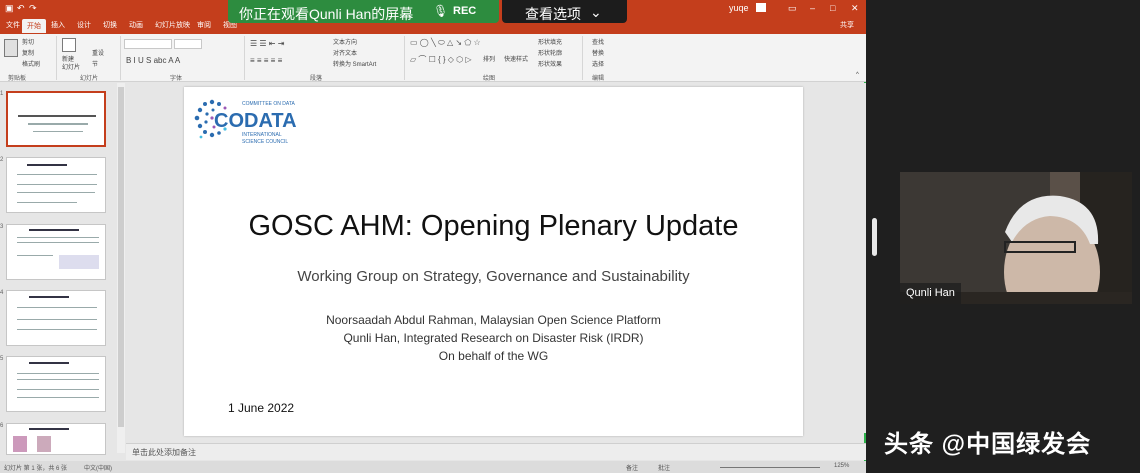 This screenshot has height=473, width=1140. I want to click on notes-placeholder: 单击此处添加备注, so click(164, 452).